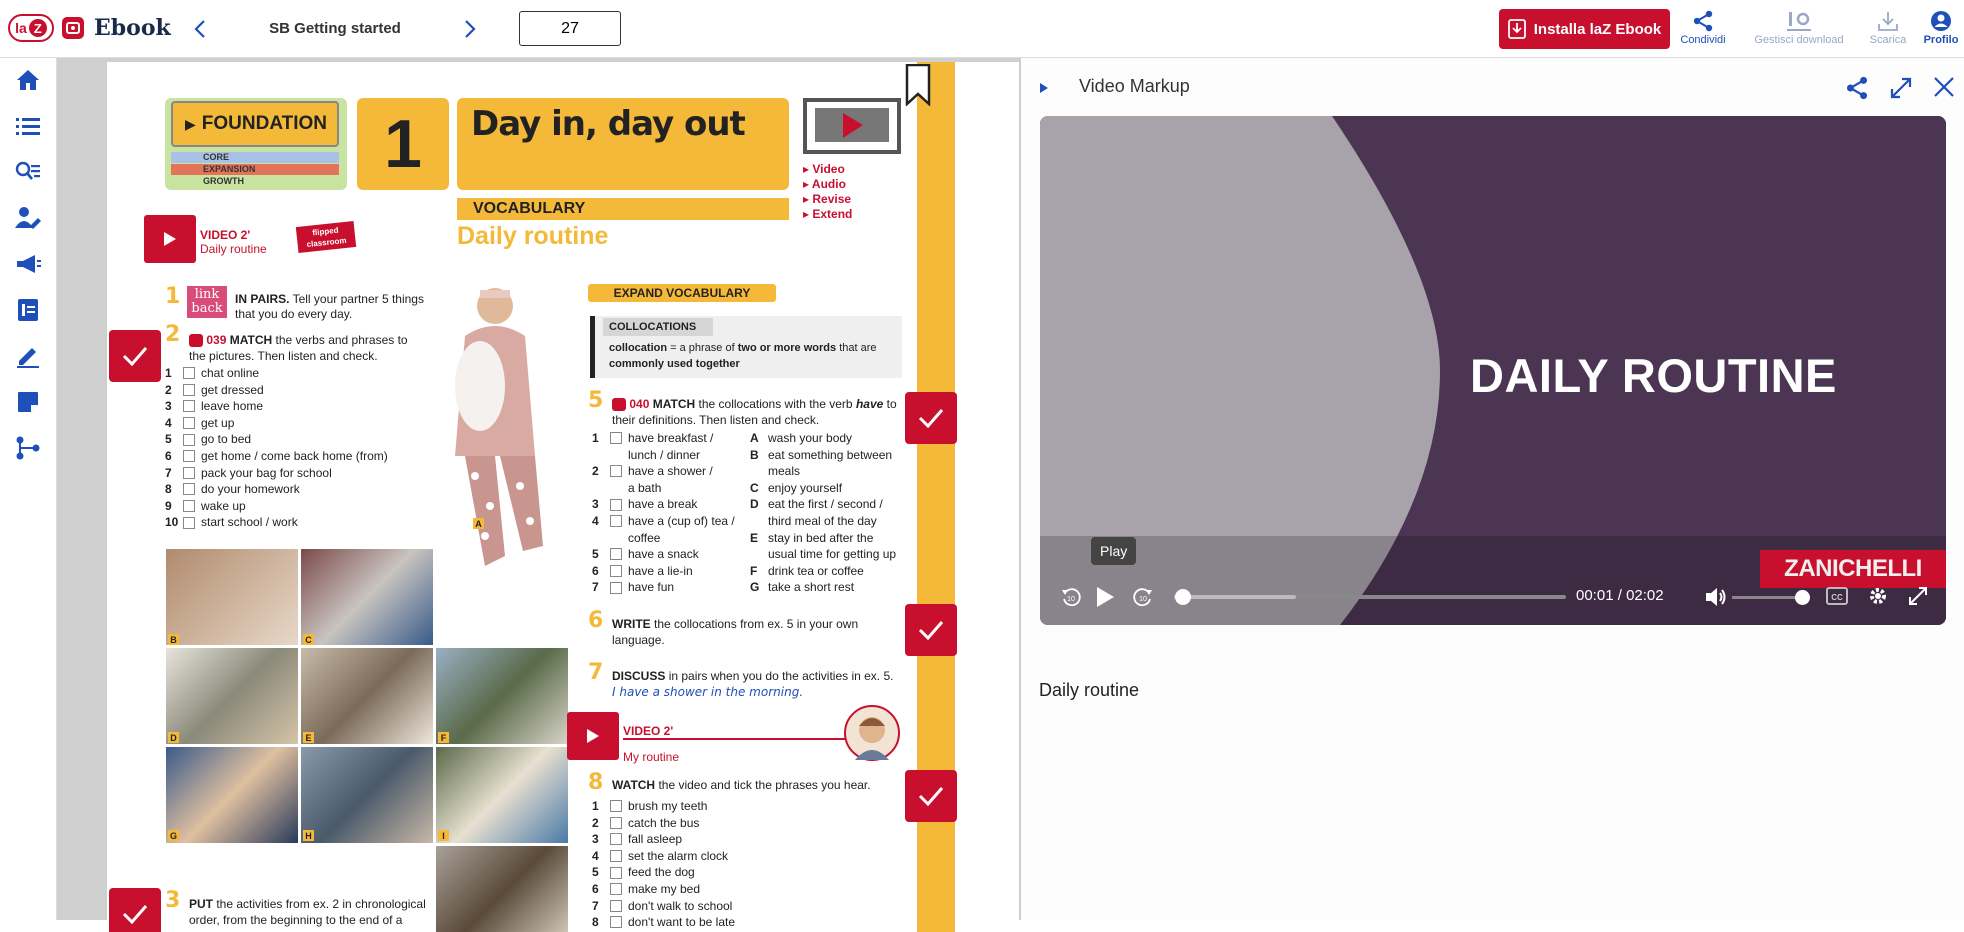 This screenshot has height=932, width=1964. Describe the element at coordinates (823, 521) in the screenshot. I see `list-item: third meal of the day` at that location.